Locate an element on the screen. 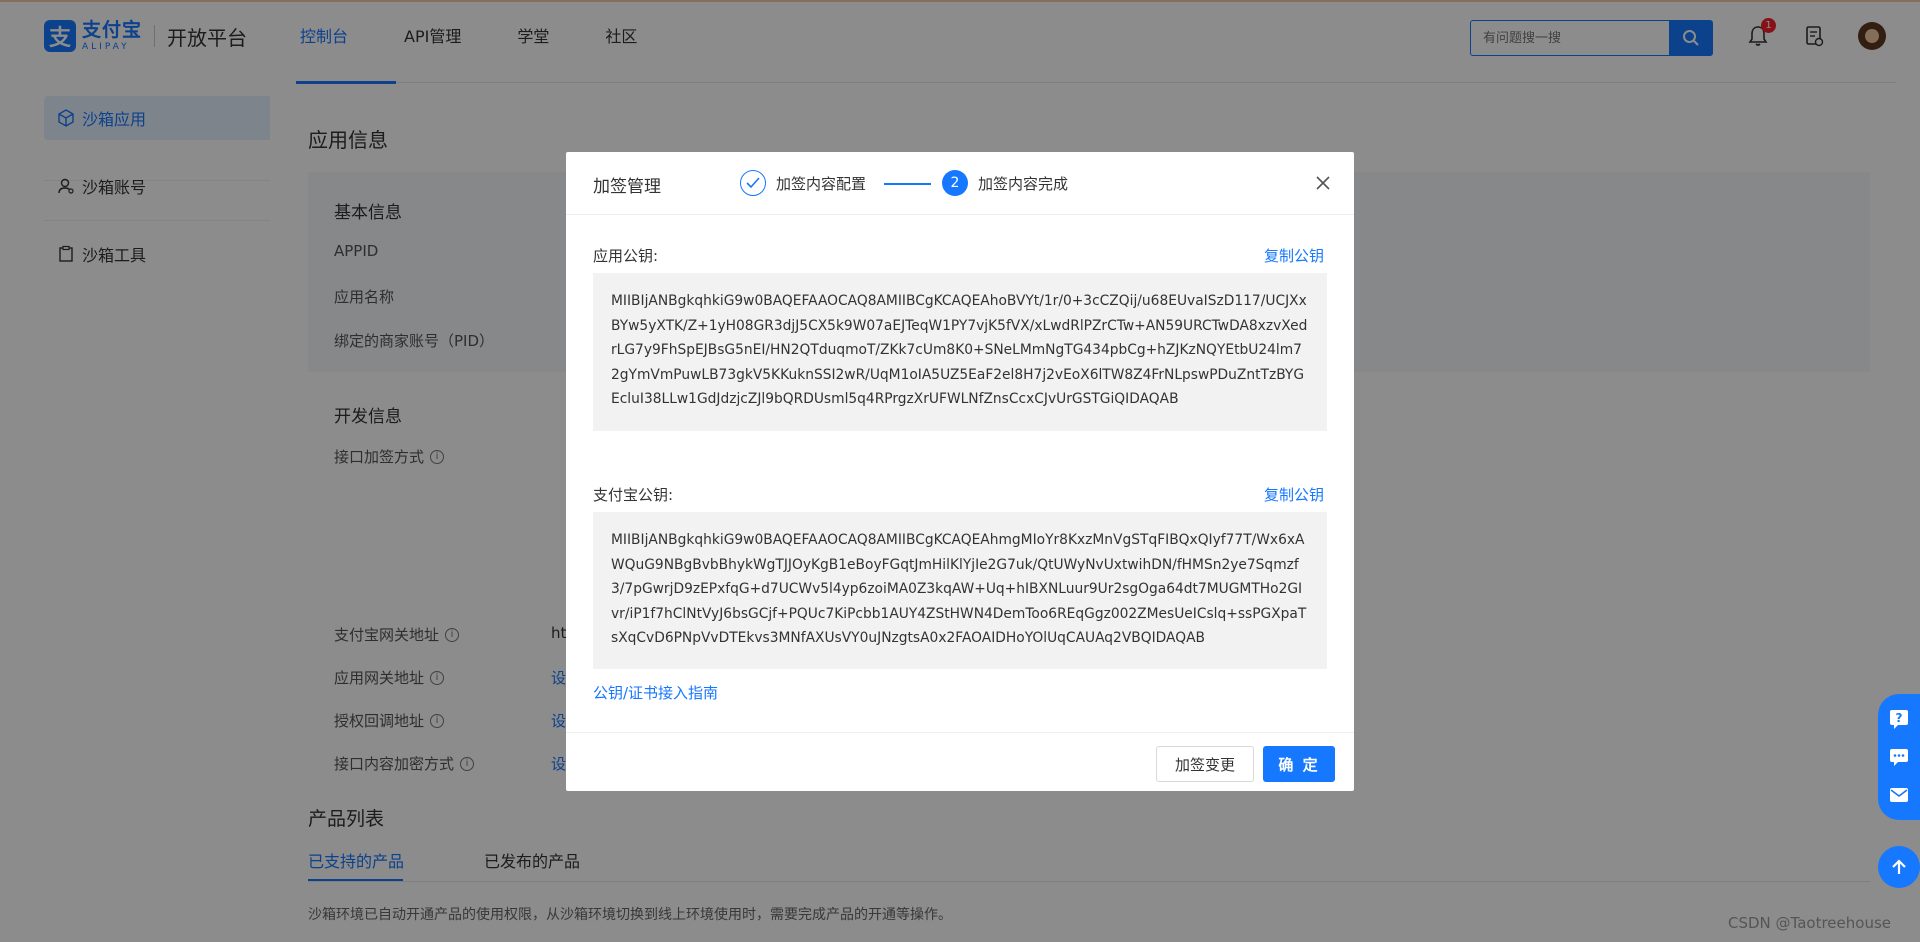 Image resolution: width=1920 pixels, height=942 pixels. confirm-button: 确 定 is located at coordinates (1299, 764).